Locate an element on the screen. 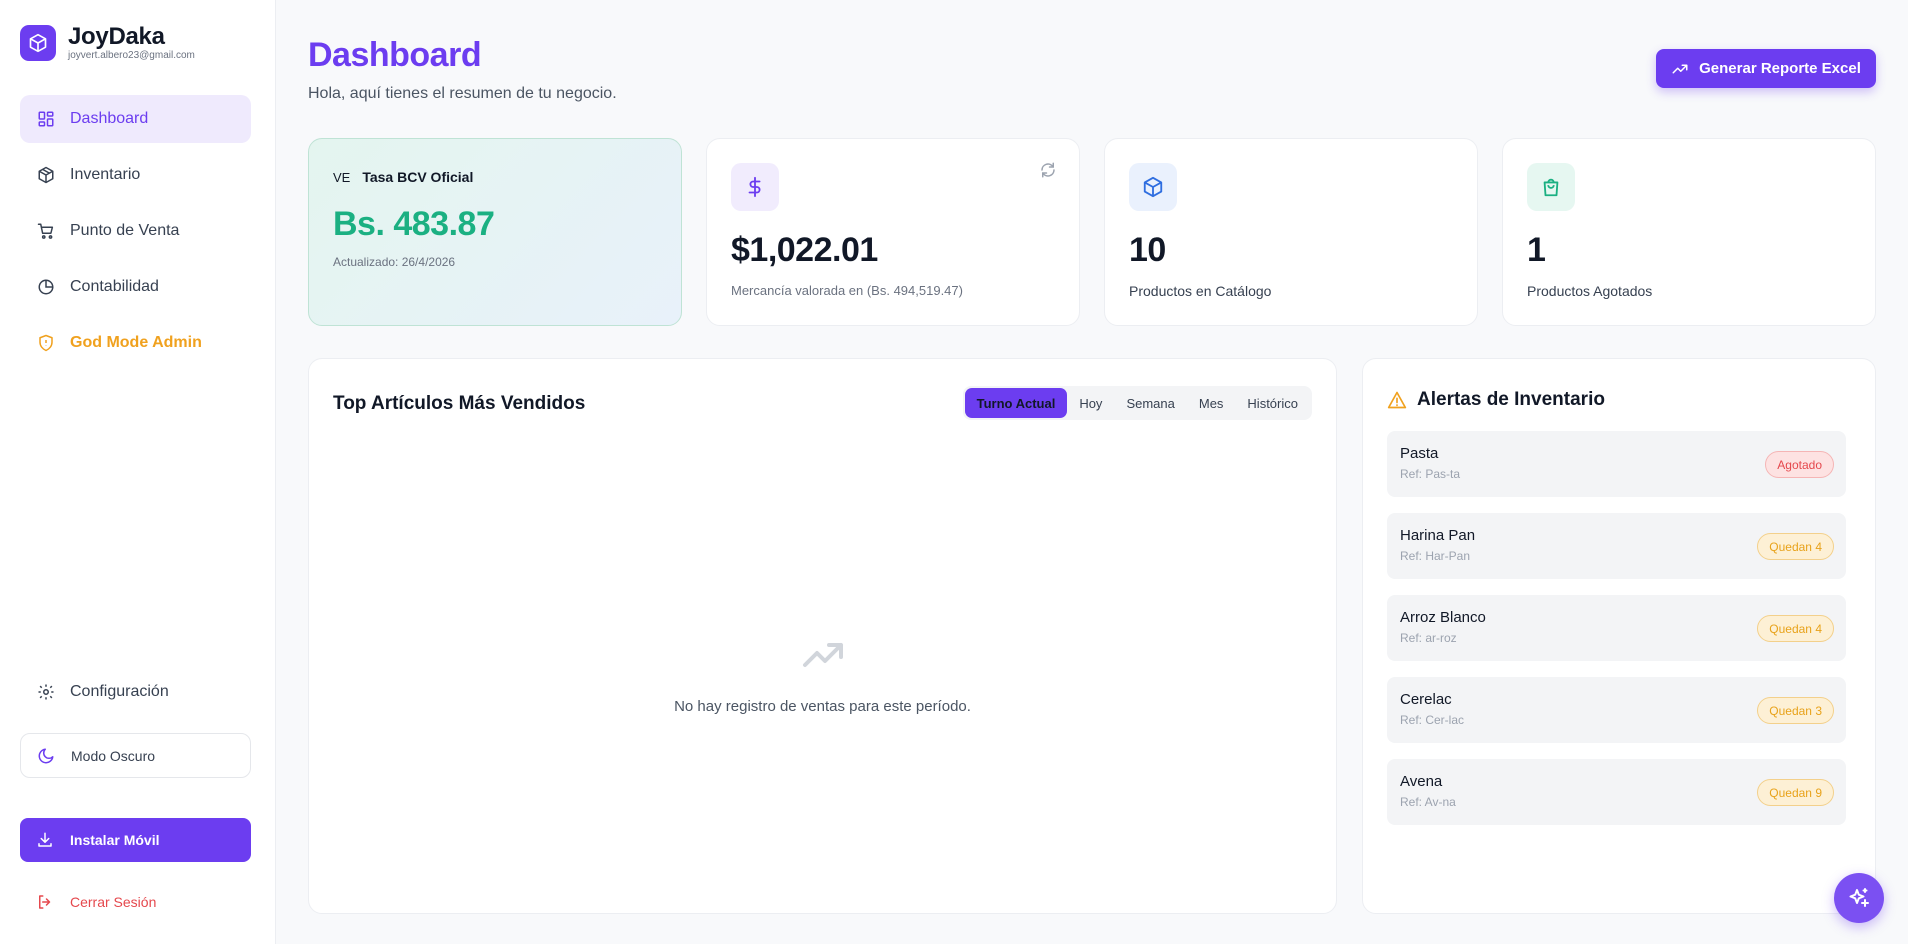  alert-name: Arroz Blanco is located at coordinates (1443, 617).